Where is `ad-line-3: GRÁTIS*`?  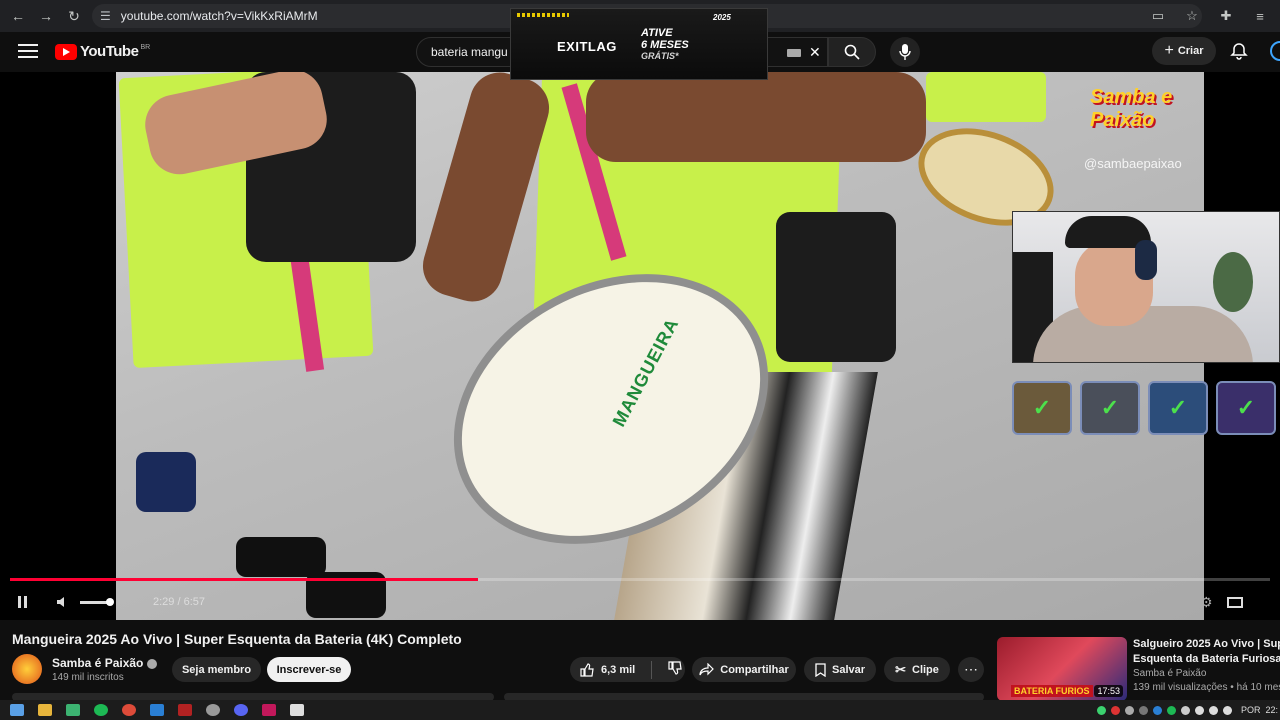 ad-line-3: GRÁTIS* is located at coordinates (660, 56).